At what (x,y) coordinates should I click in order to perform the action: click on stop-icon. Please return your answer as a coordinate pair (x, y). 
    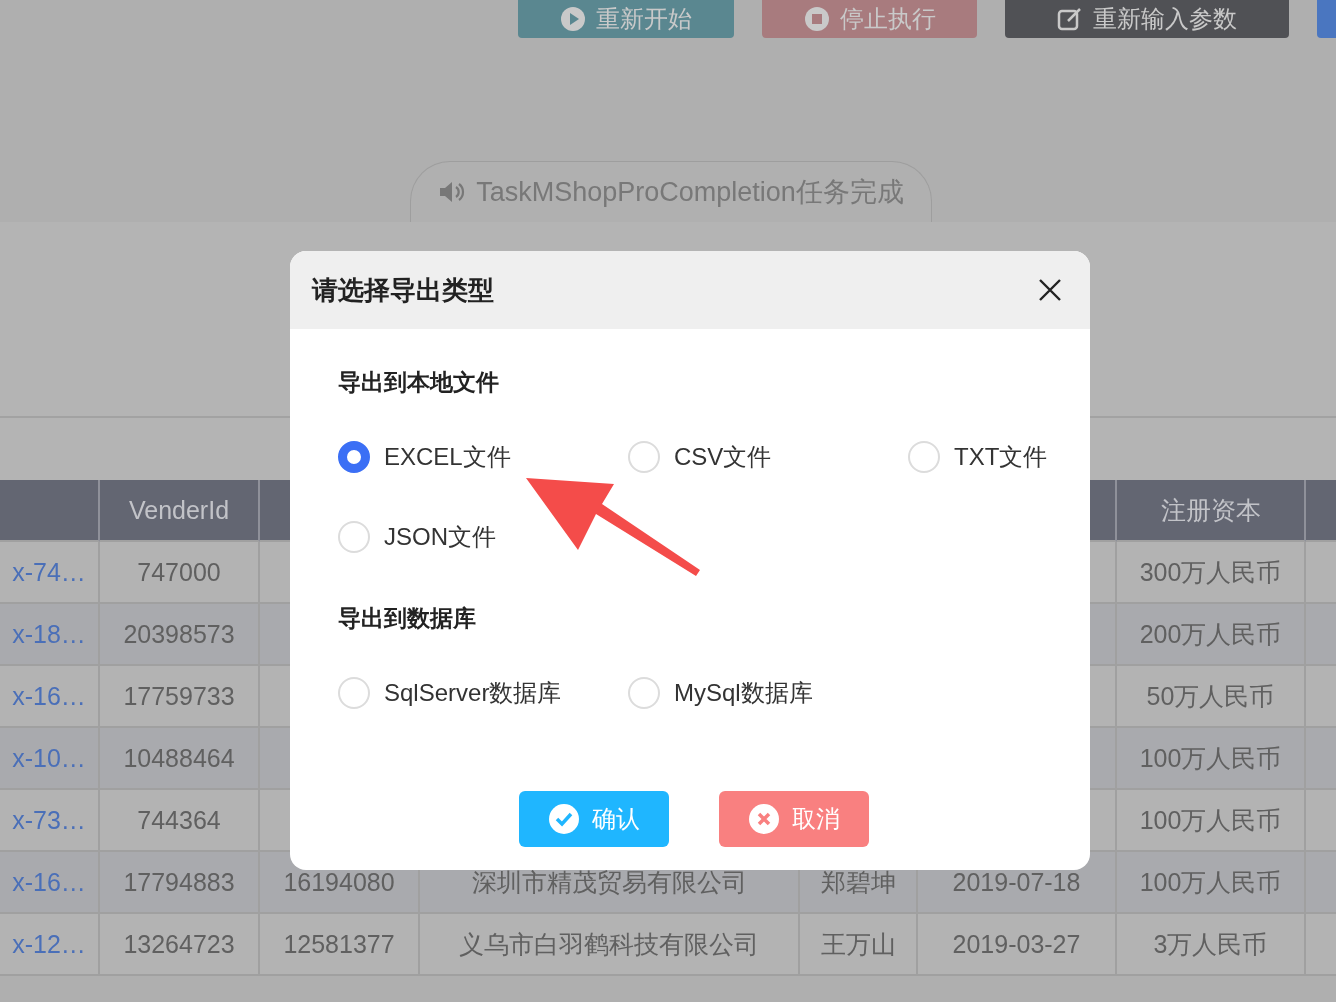
    Looking at the image, I should click on (816, 19).